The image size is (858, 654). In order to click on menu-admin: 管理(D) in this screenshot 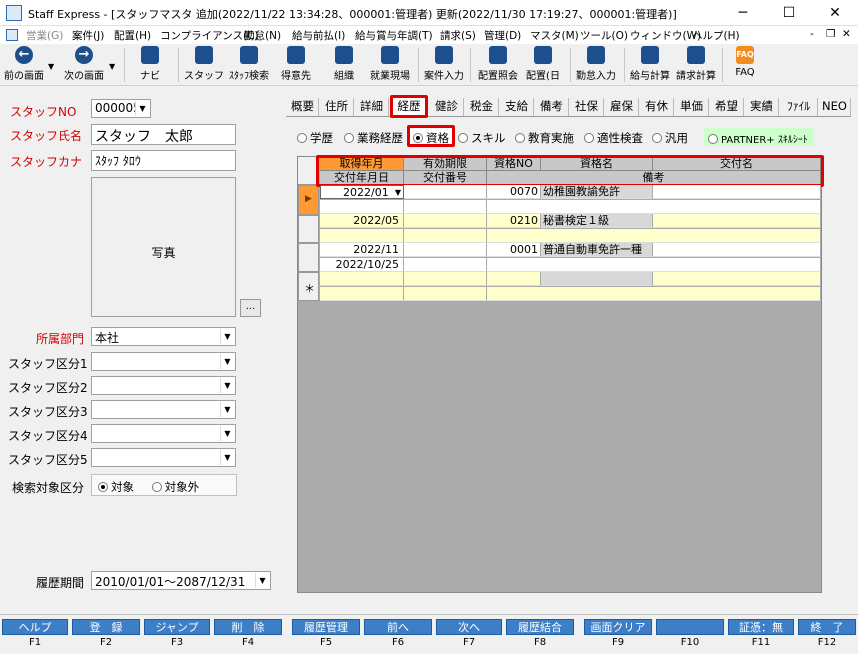, I will do `click(502, 35)`.